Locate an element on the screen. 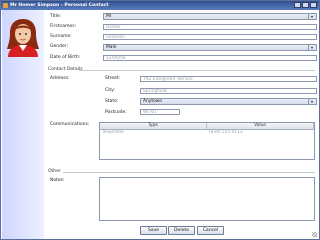 Image resolution: width=320 pixels, height=240 pixels. street-field: 742 Evergreen Terrace is located at coordinates (228, 79).